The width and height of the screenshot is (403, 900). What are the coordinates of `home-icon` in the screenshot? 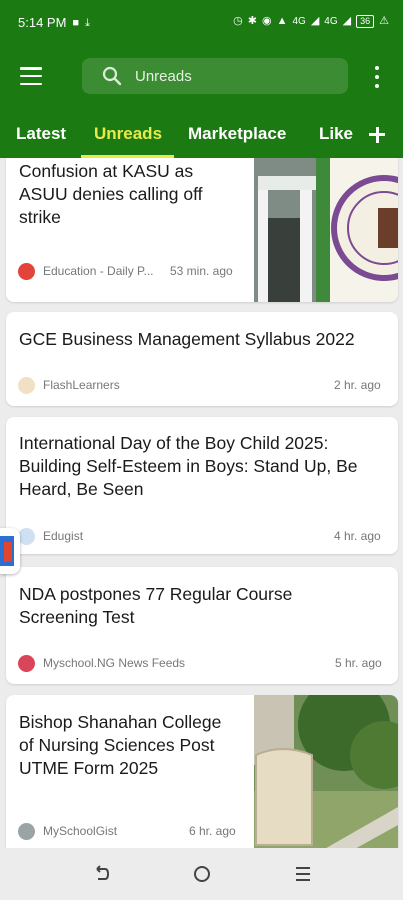 It's located at (202, 874).